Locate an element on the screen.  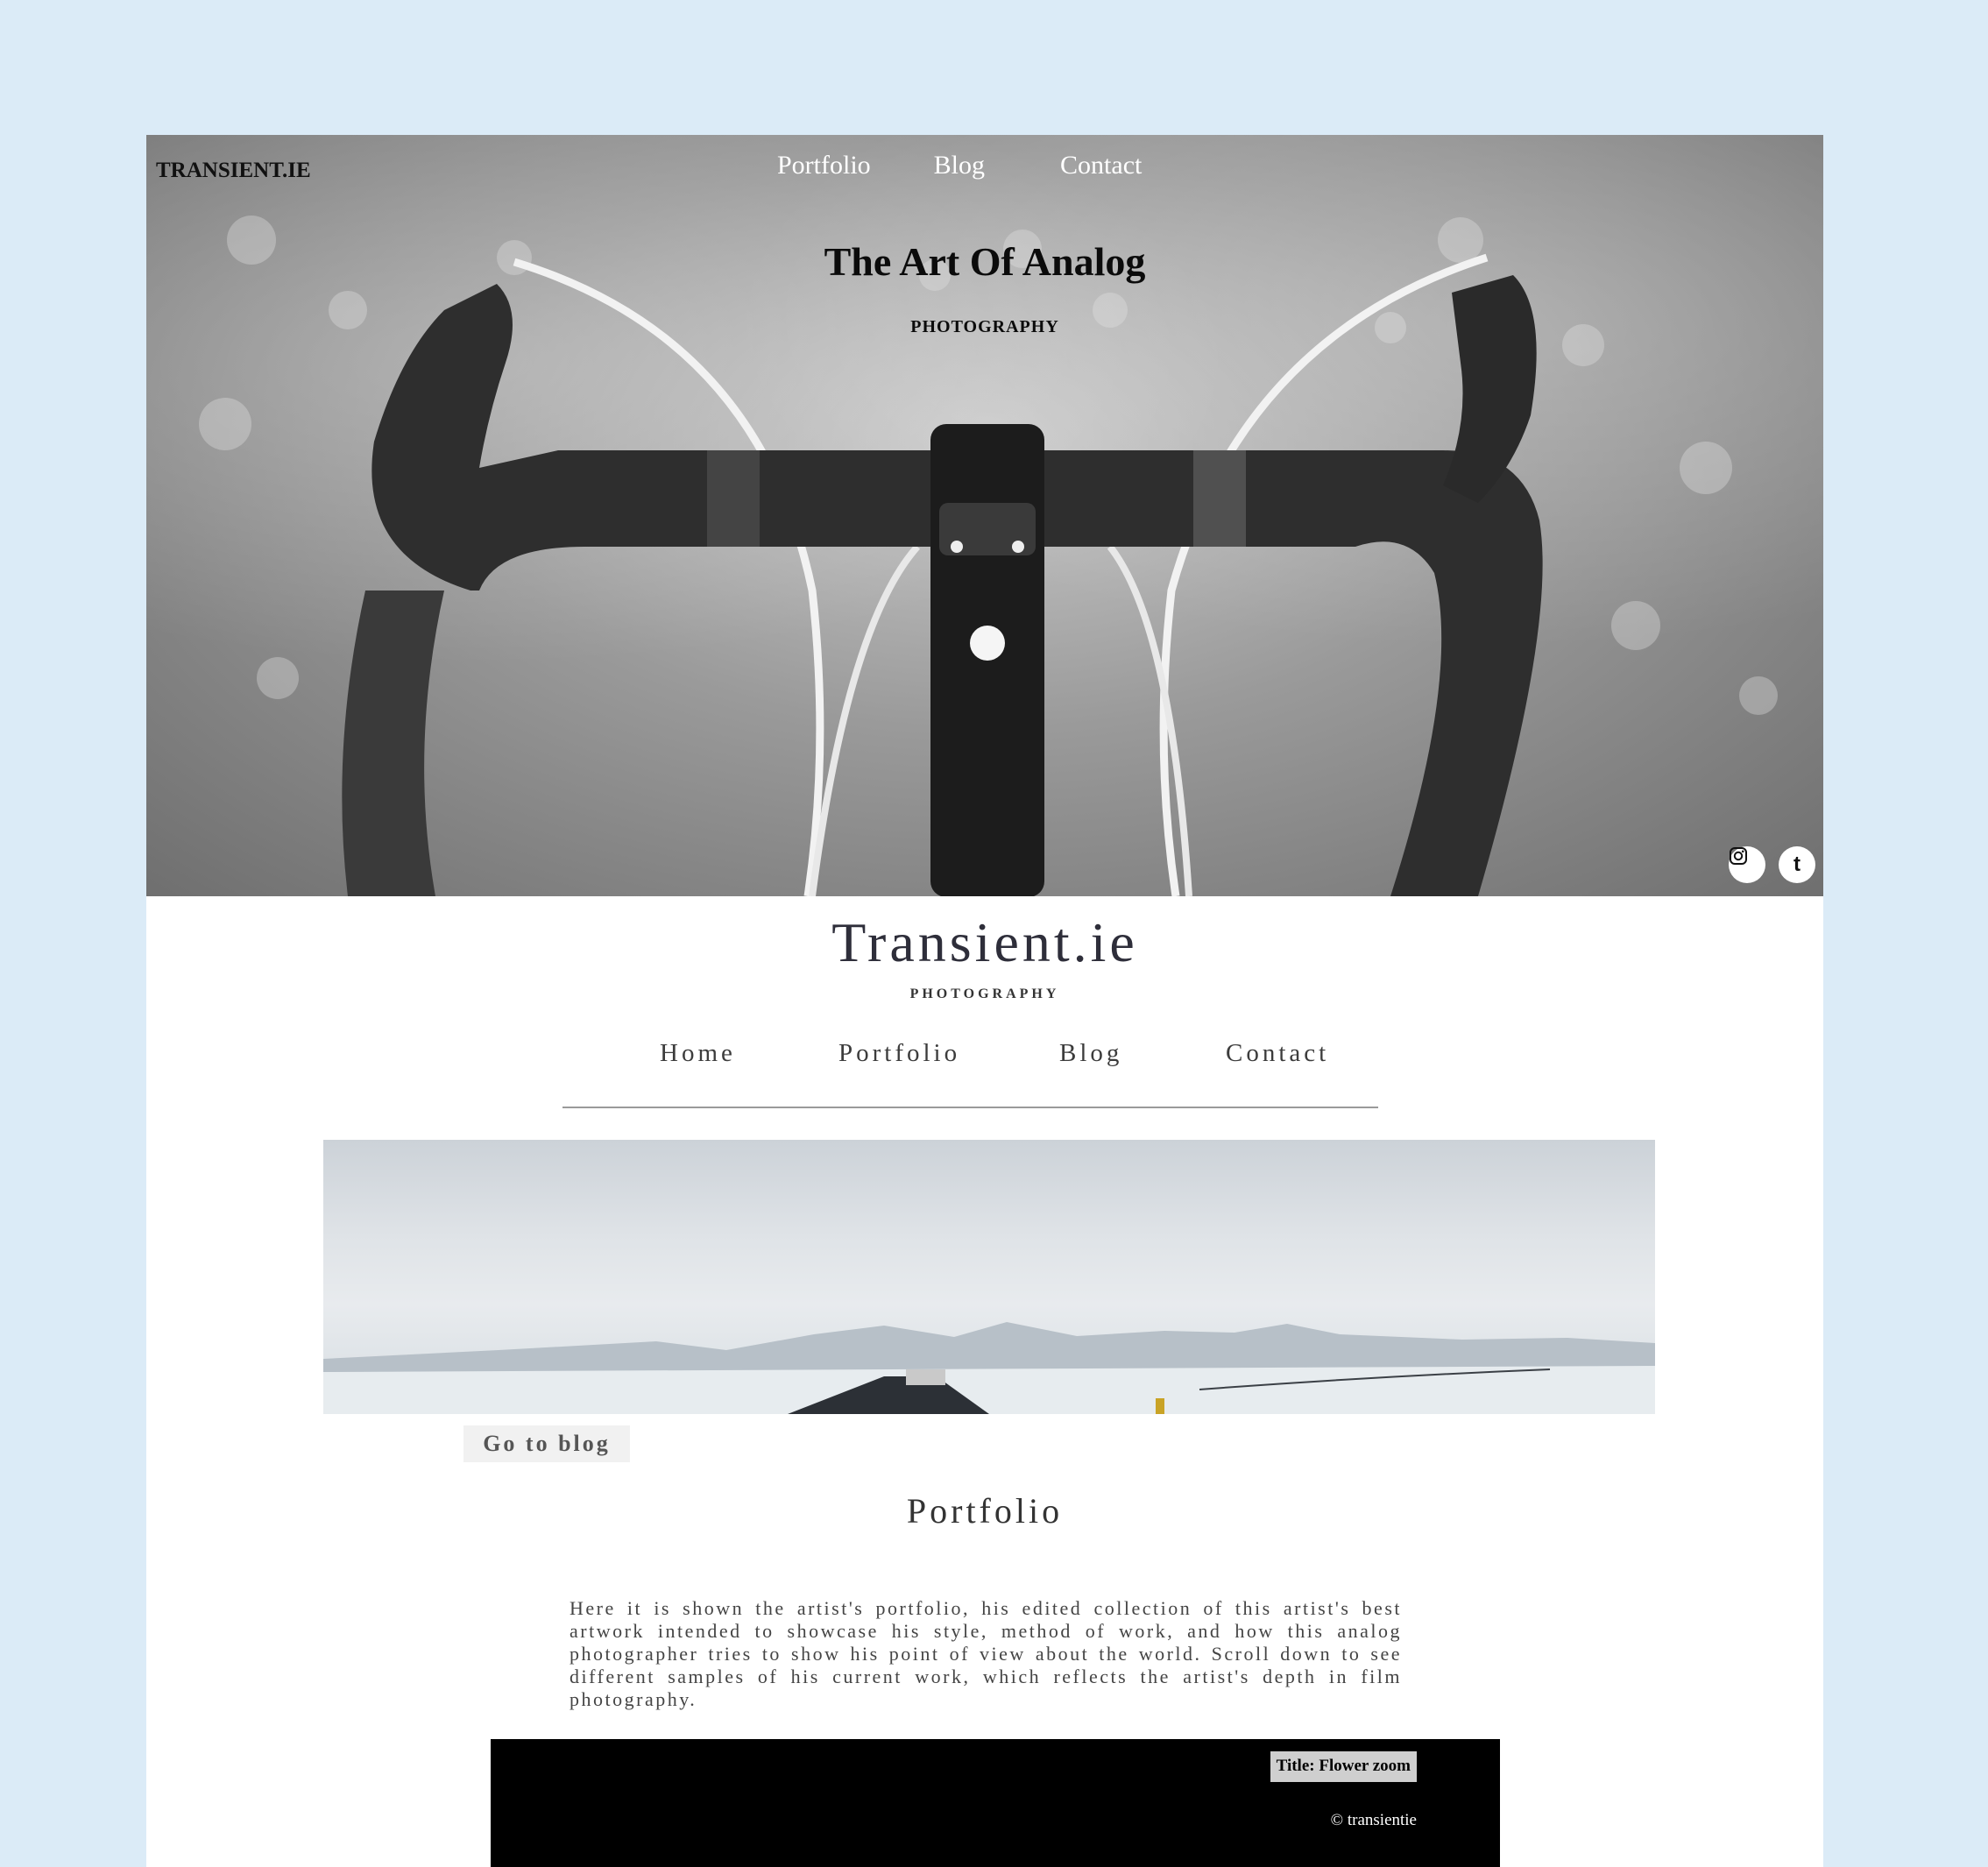
site-subtitle: PHOTOGRAPHY is located at coordinates (984, 994).